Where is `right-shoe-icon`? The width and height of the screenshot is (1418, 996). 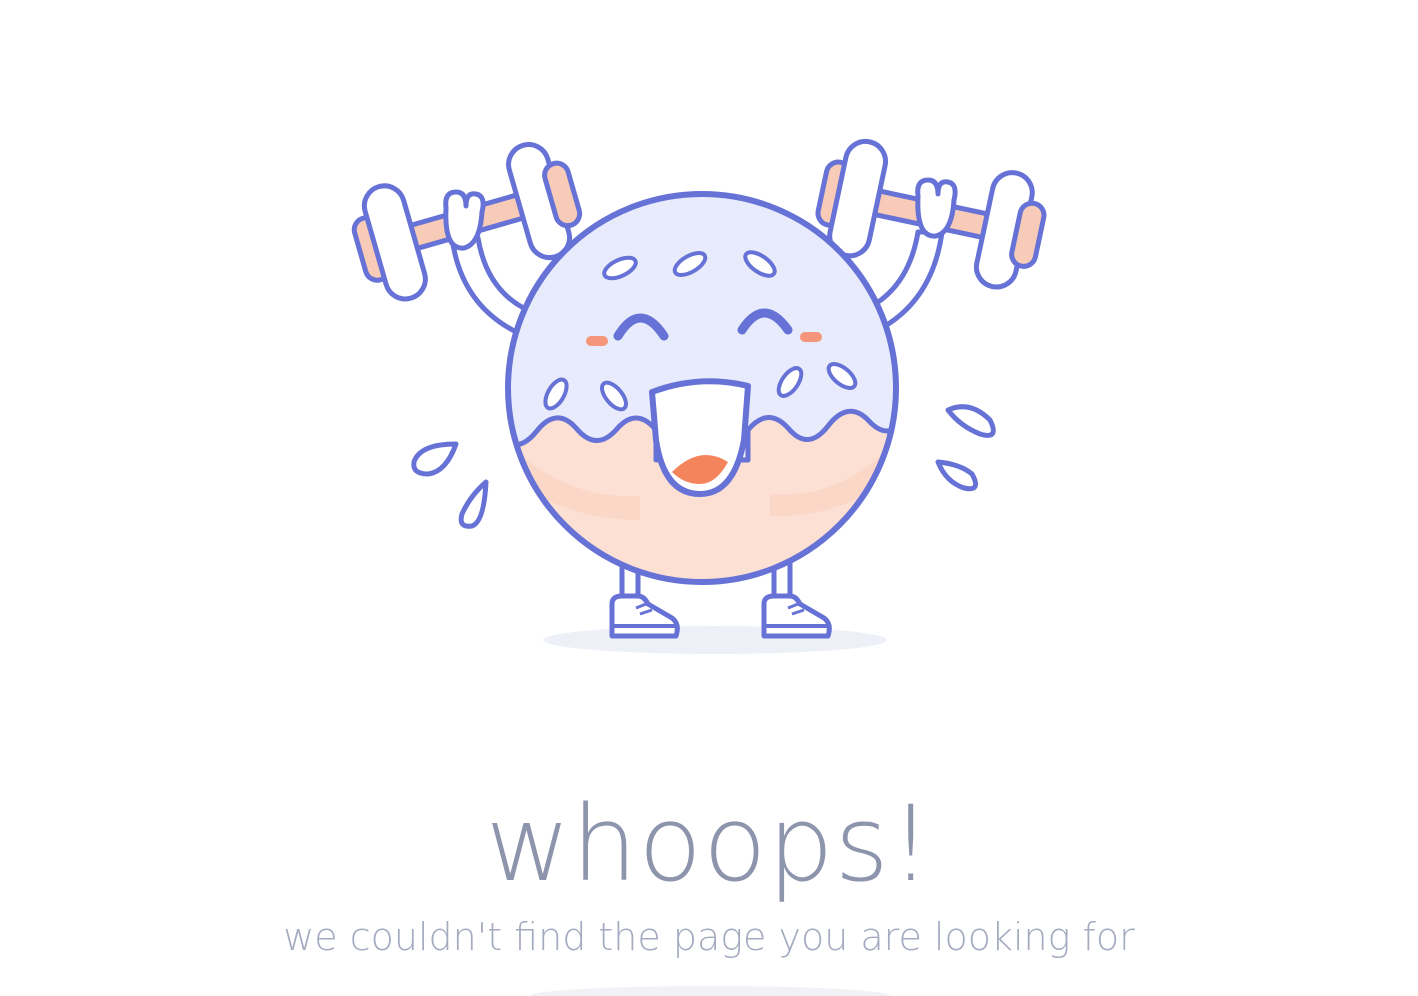 right-shoe-icon is located at coordinates (796, 616).